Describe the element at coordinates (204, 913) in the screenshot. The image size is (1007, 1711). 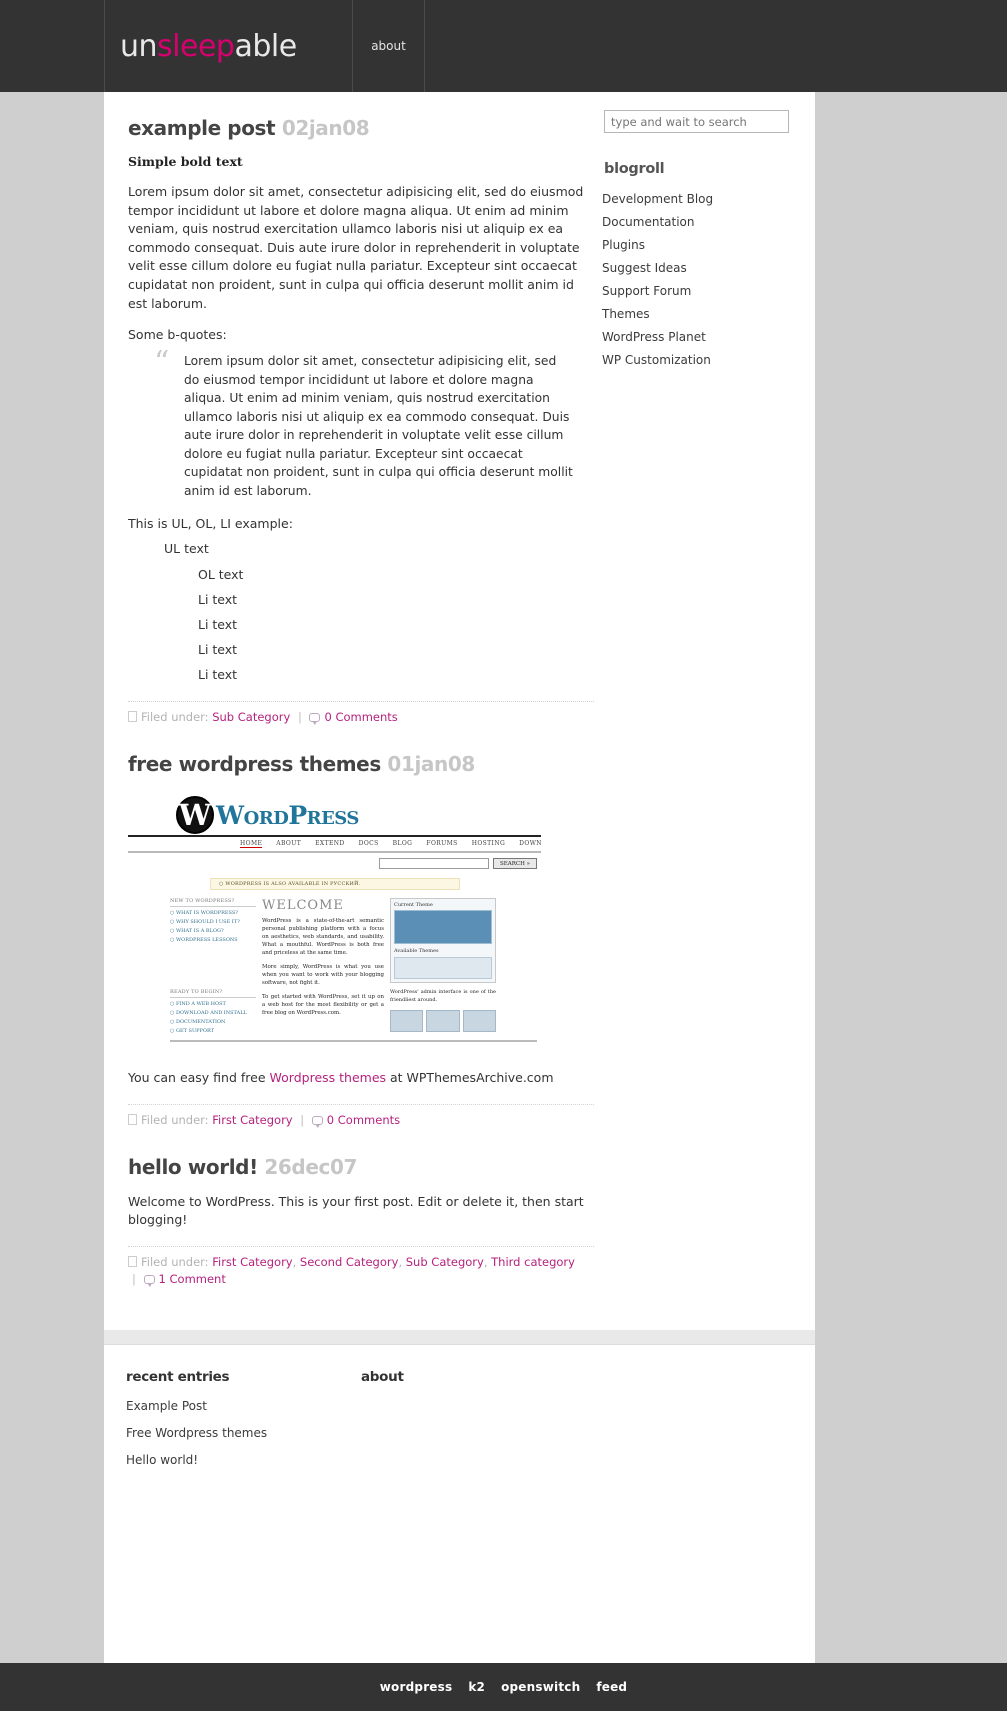
I see `wp-left-item: ○ WHAT IS WORDPRESS?` at that location.